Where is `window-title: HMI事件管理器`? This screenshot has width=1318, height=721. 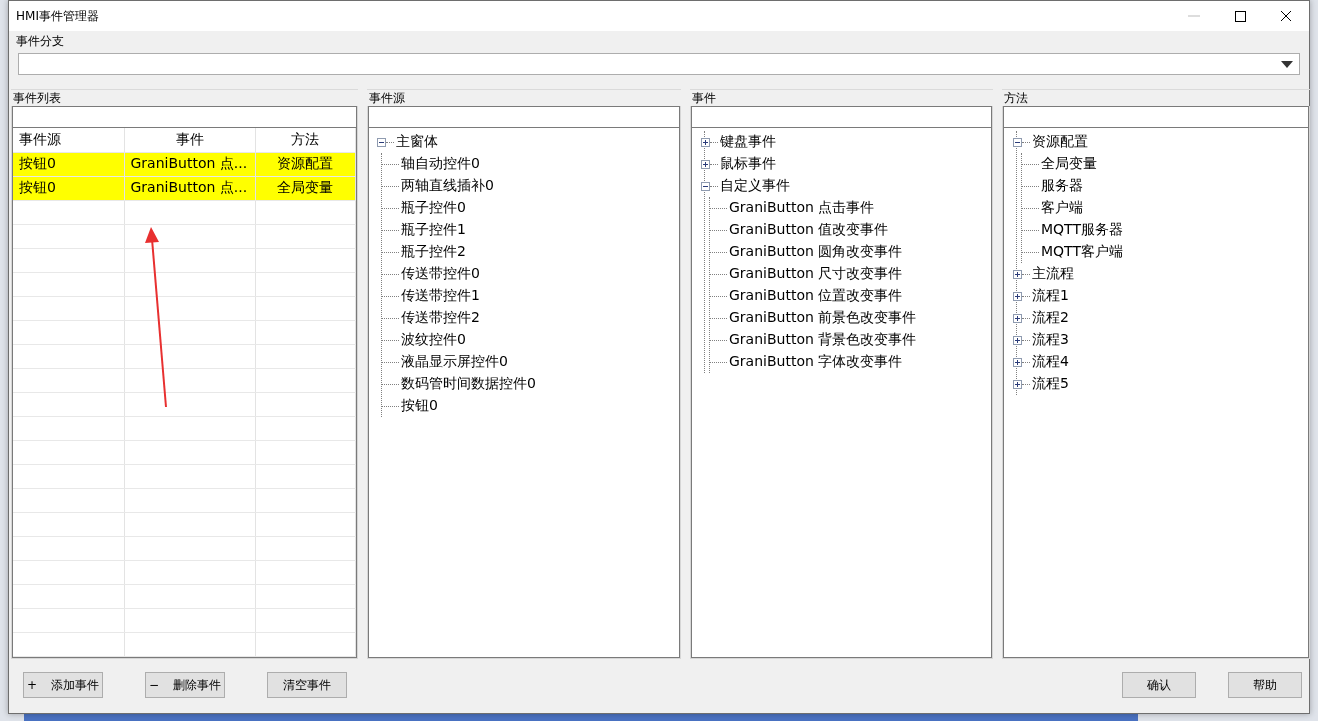
window-title: HMI事件管理器 is located at coordinates (57, 16).